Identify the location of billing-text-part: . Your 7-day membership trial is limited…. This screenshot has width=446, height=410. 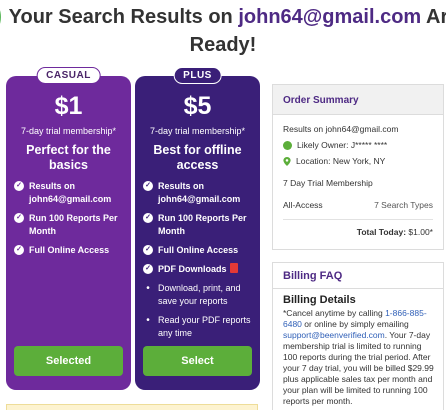
(358, 368).